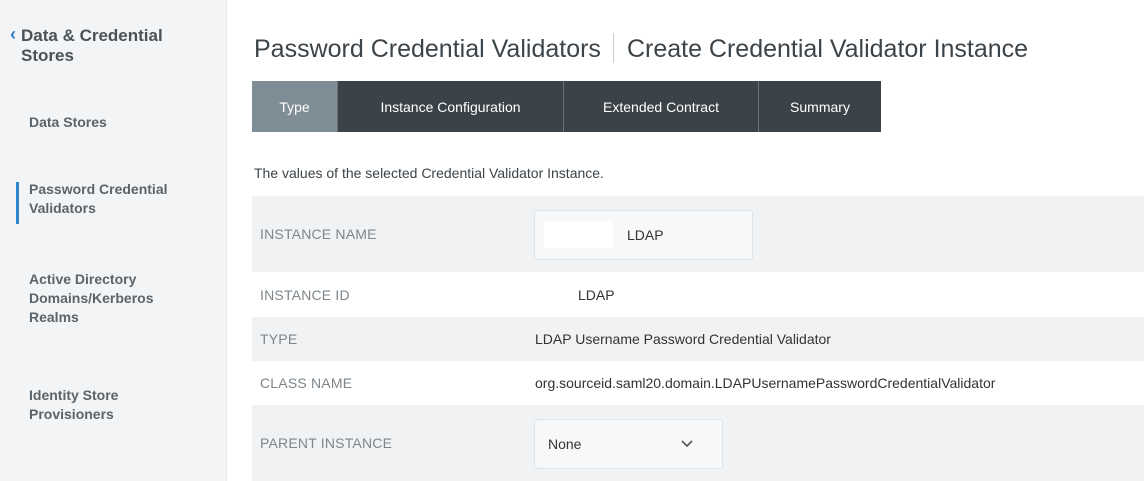  Describe the element at coordinates (596, 294) in the screenshot. I see `instance-id-value: LDAP` at that location.